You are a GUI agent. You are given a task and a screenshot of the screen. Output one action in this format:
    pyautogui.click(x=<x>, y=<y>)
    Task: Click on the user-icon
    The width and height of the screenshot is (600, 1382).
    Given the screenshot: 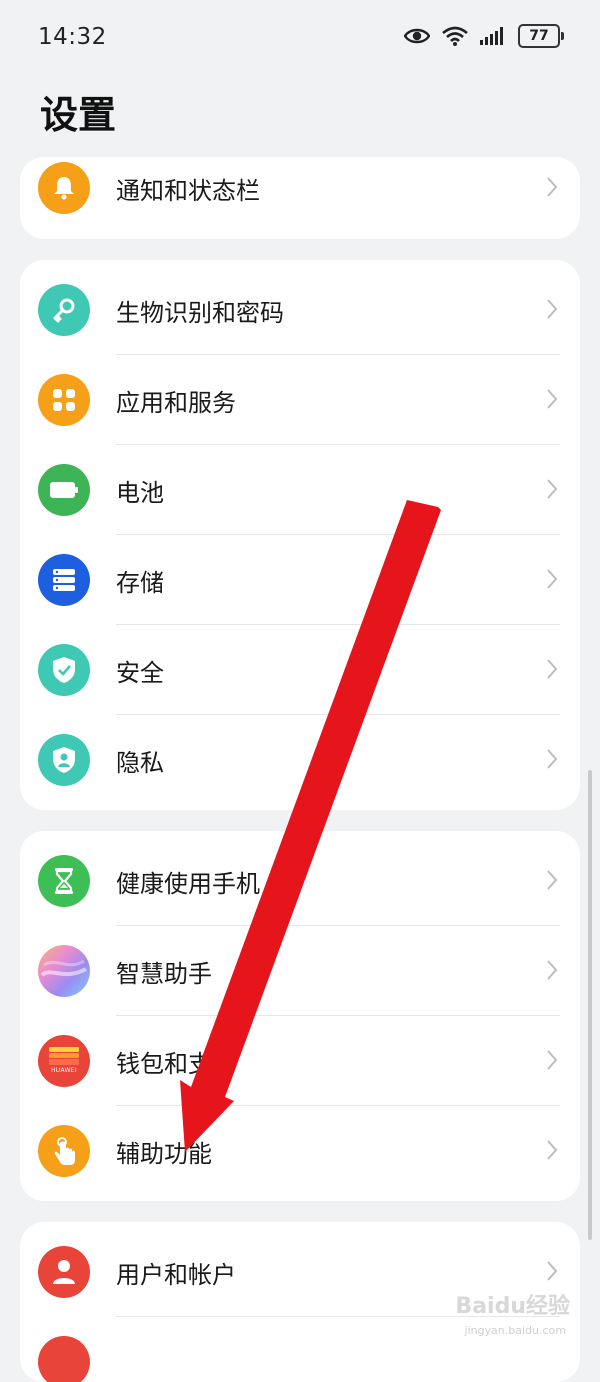 What is the action you would take?
    pyautogui.click(x=64, y=1272)
    